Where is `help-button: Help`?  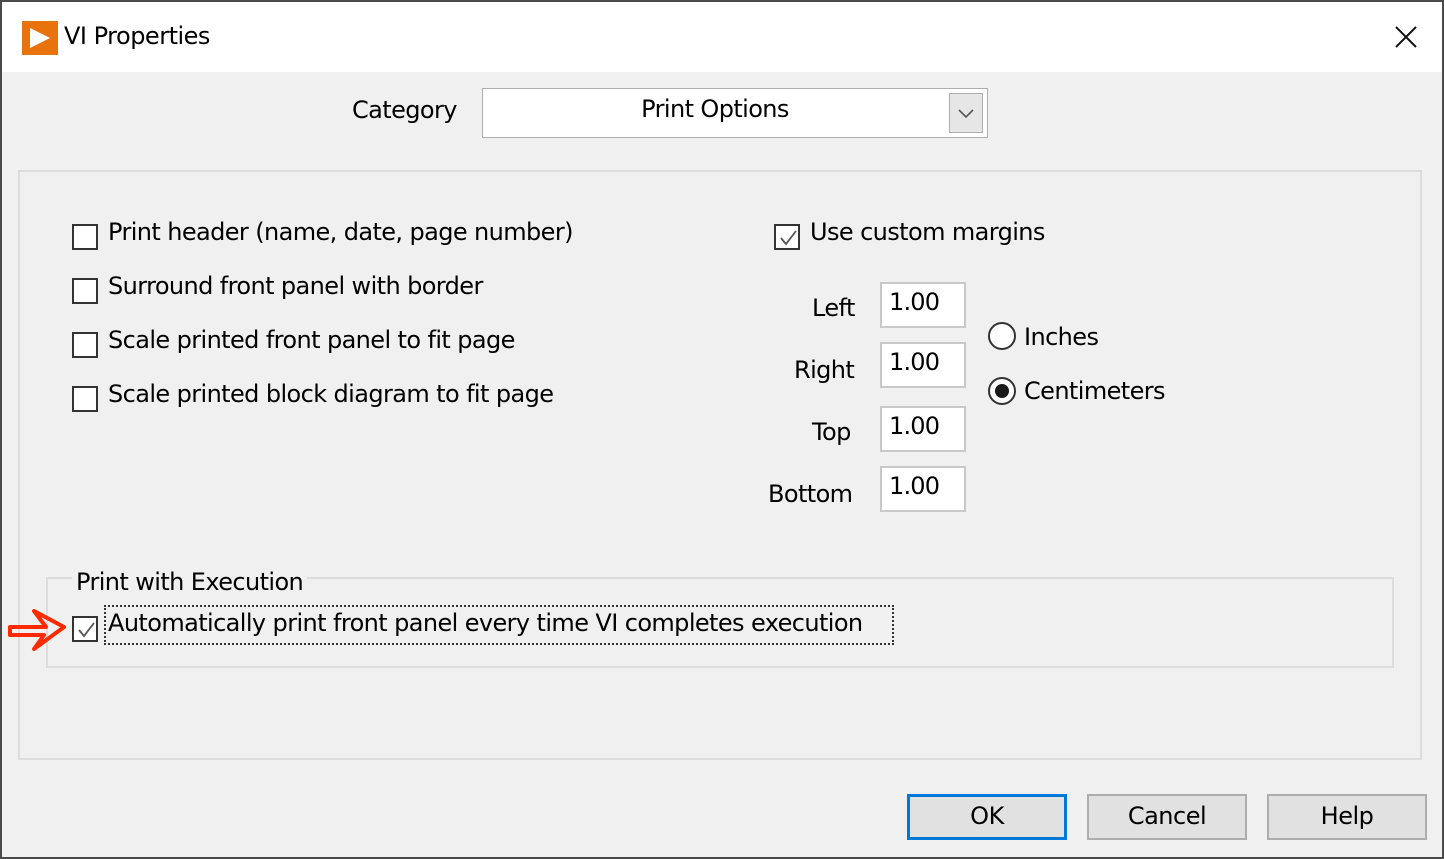 help-button: Help is located at coordinates (1347, 817).